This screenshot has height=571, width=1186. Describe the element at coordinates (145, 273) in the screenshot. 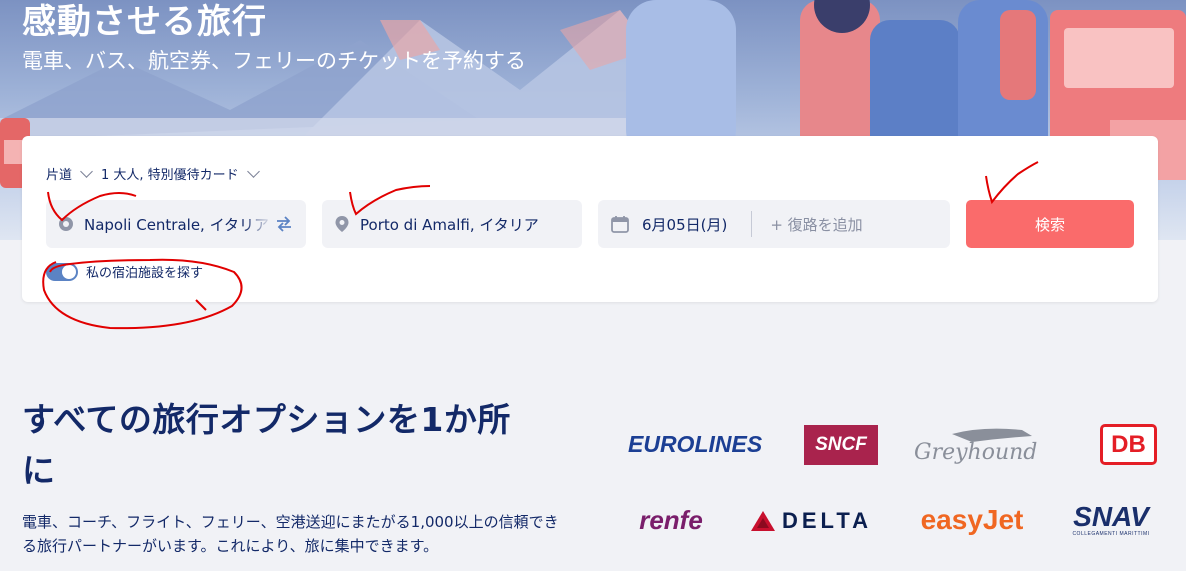

I see `accommodation-toggle-label: 私の宿泊施設を探す` at that location.